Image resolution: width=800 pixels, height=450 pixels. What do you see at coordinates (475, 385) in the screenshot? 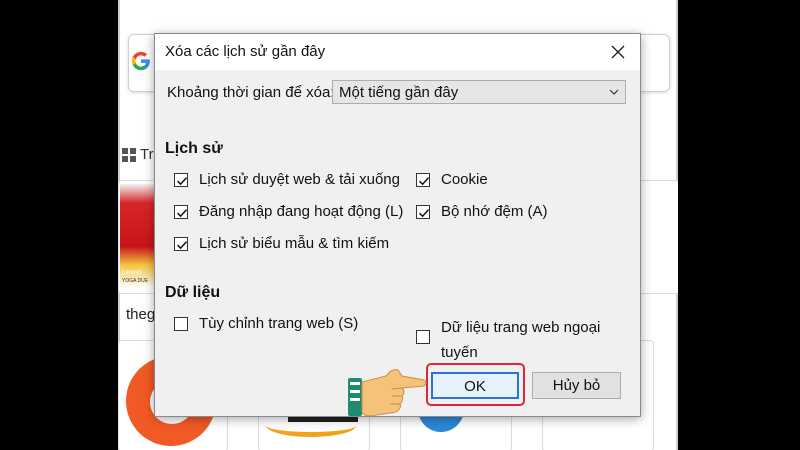
I see `ok-button: OK` at bounding box center [475, 385].